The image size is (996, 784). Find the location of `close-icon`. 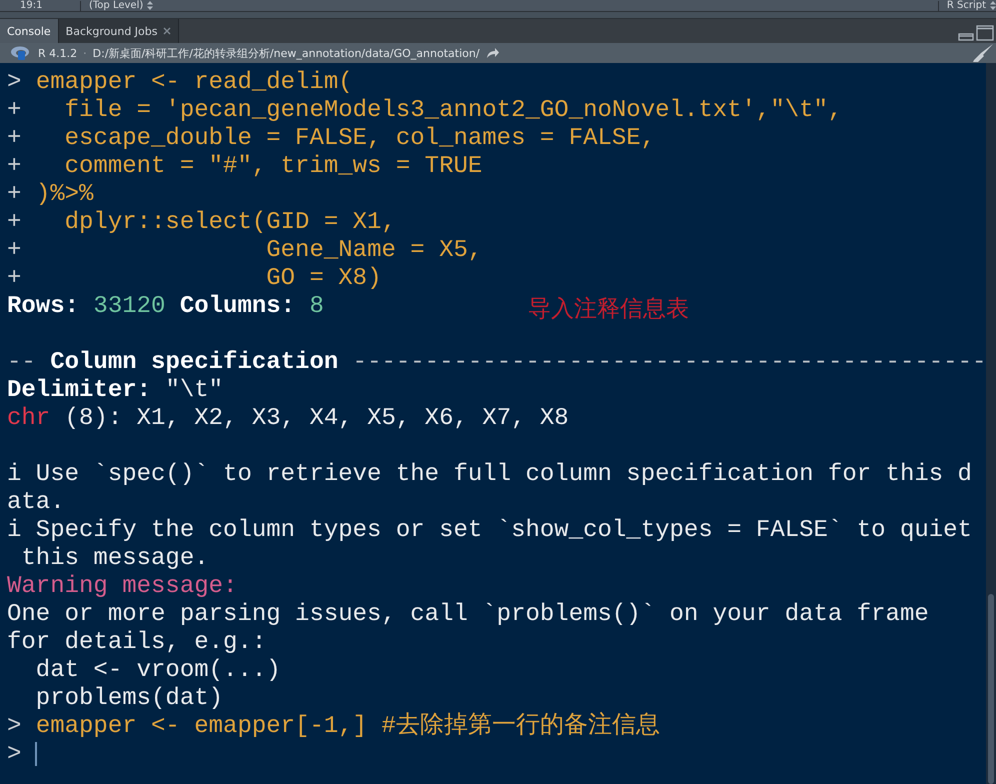

close-icon is located at coordinates (167, 31).